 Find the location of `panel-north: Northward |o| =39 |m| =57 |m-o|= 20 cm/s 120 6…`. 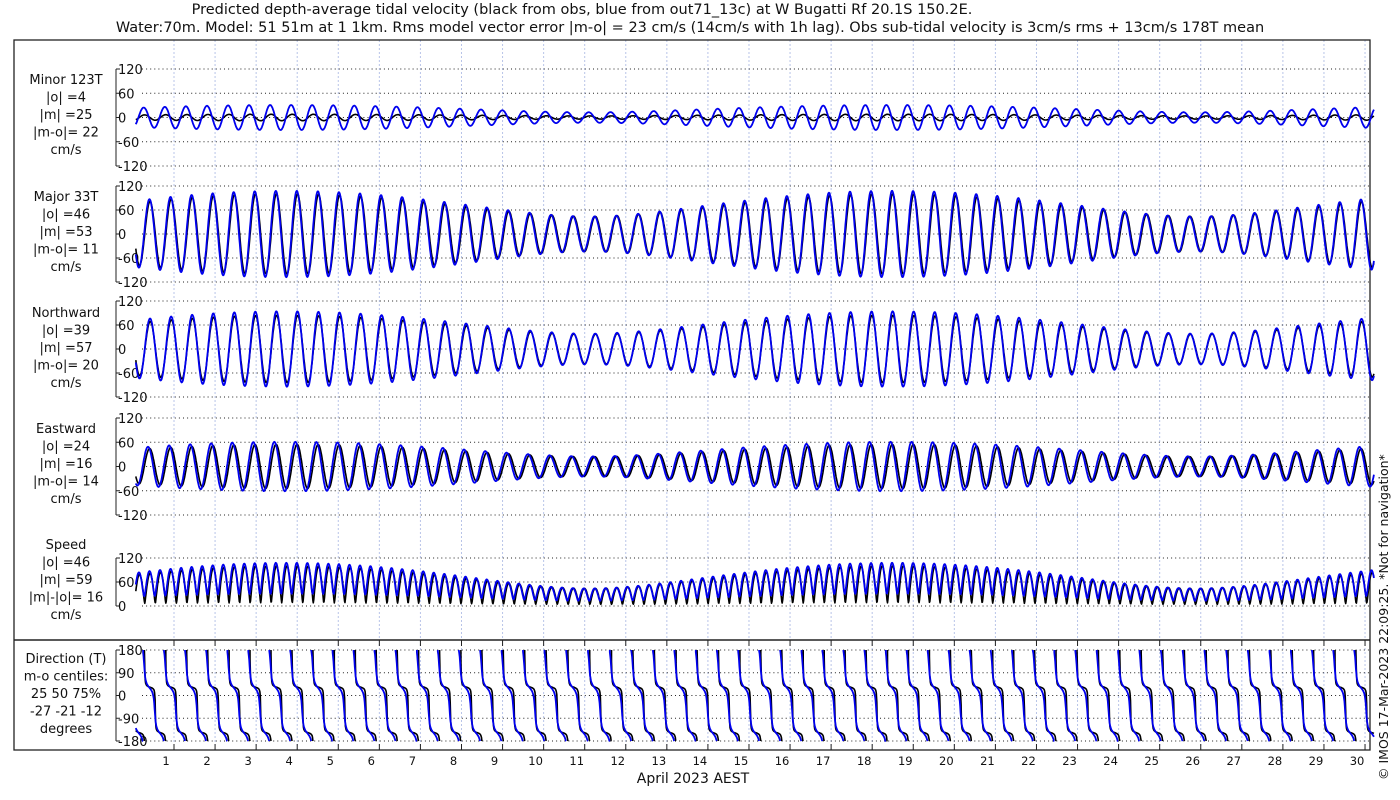

panel-north: Northward |o| =39 |m| =57 |m-o|= 20 cm/s 120 6… is located at coordinates (703, 350).